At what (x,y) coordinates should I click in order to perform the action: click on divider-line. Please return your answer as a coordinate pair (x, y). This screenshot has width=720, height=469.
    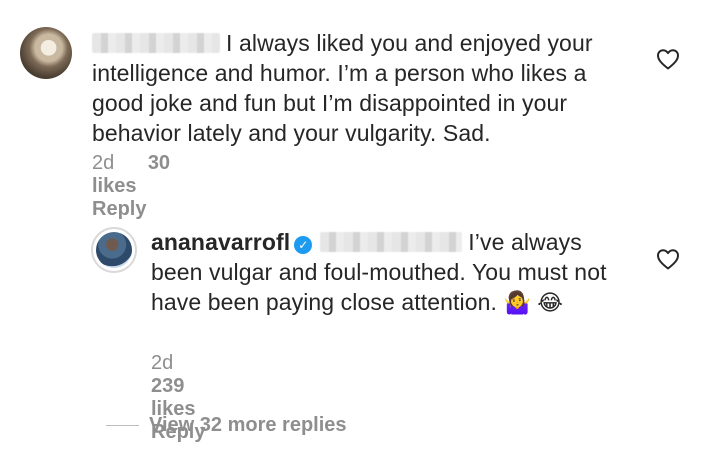
    Looking at the image, I should click on (122, 425).